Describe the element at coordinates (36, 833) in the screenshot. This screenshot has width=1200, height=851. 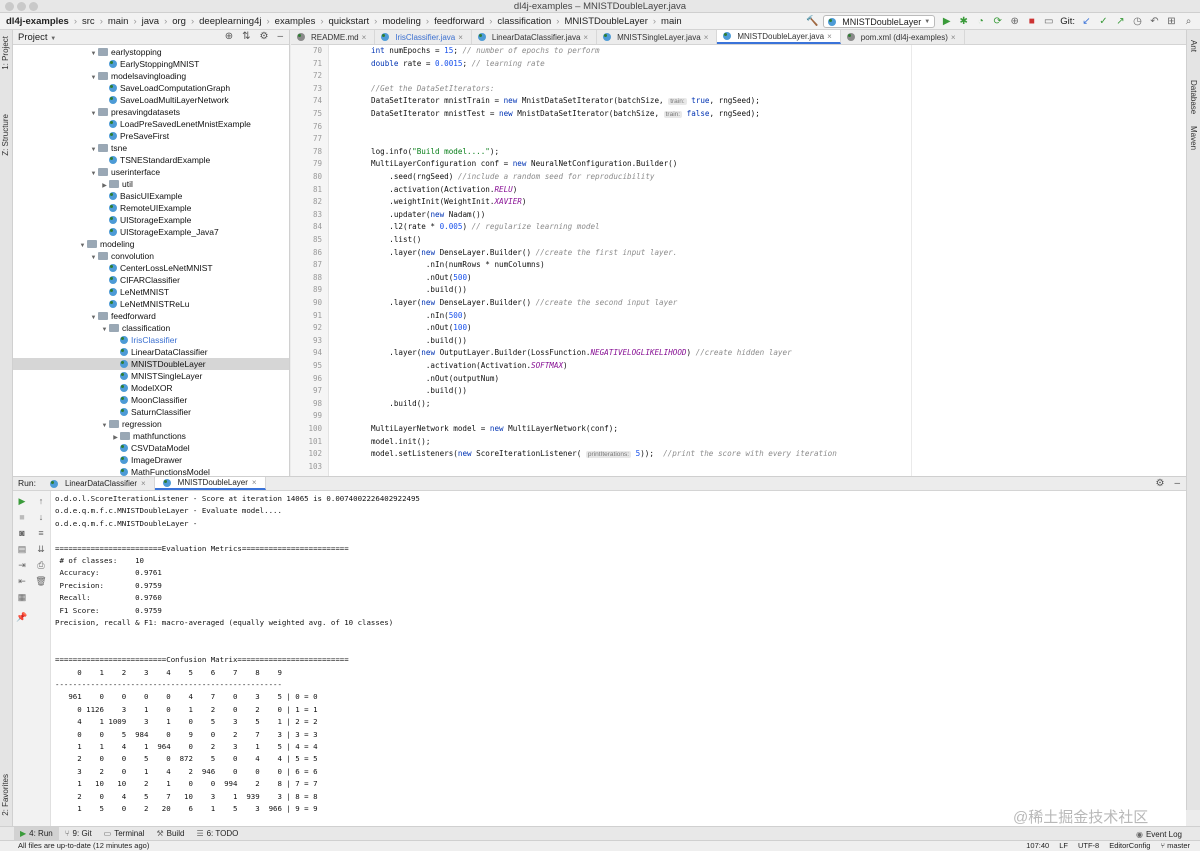
I see `bottom-tab: ▶ 4: Run` at that location.